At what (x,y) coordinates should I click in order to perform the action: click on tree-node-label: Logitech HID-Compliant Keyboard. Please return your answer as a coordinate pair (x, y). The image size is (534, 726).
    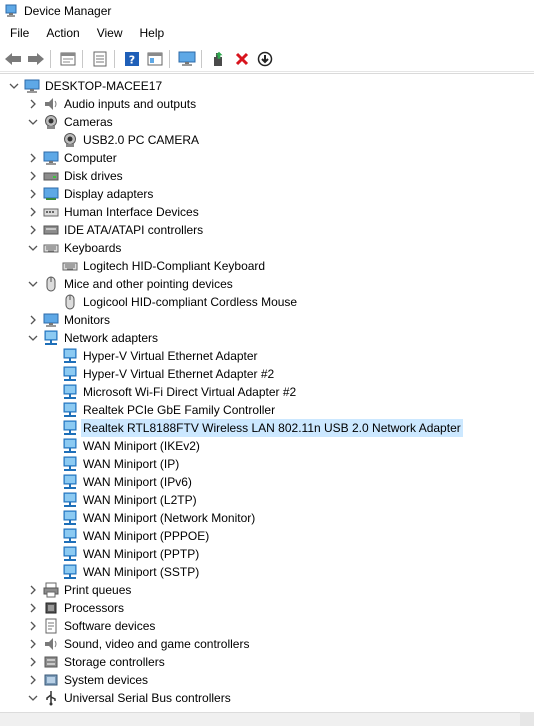
    Looking at the image, I should click on (174, 266).